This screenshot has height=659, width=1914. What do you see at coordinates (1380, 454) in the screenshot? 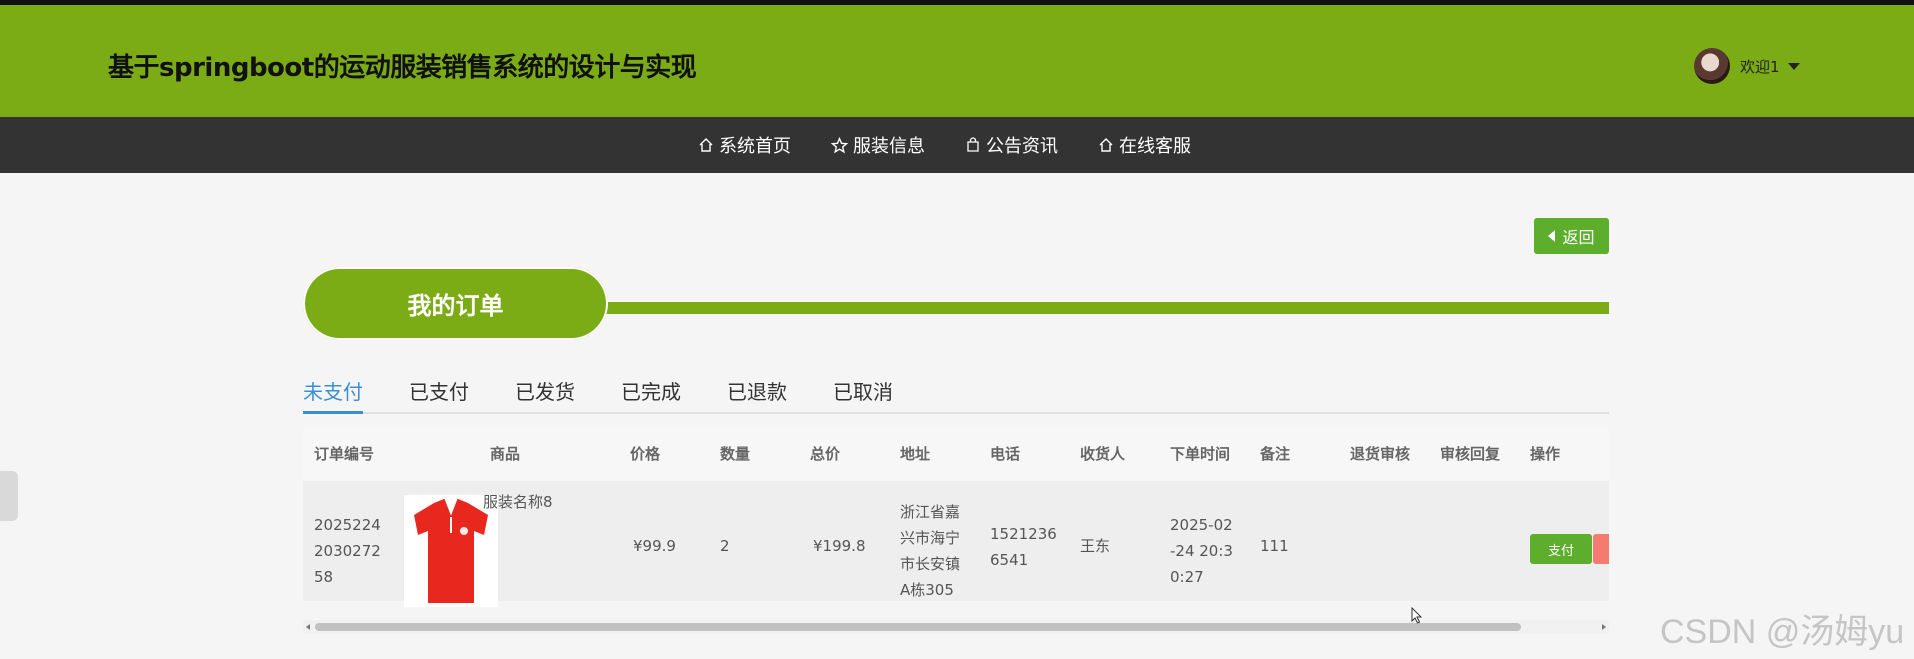
I see `column-header: 退货审核` at bounding box center [1380, 454].